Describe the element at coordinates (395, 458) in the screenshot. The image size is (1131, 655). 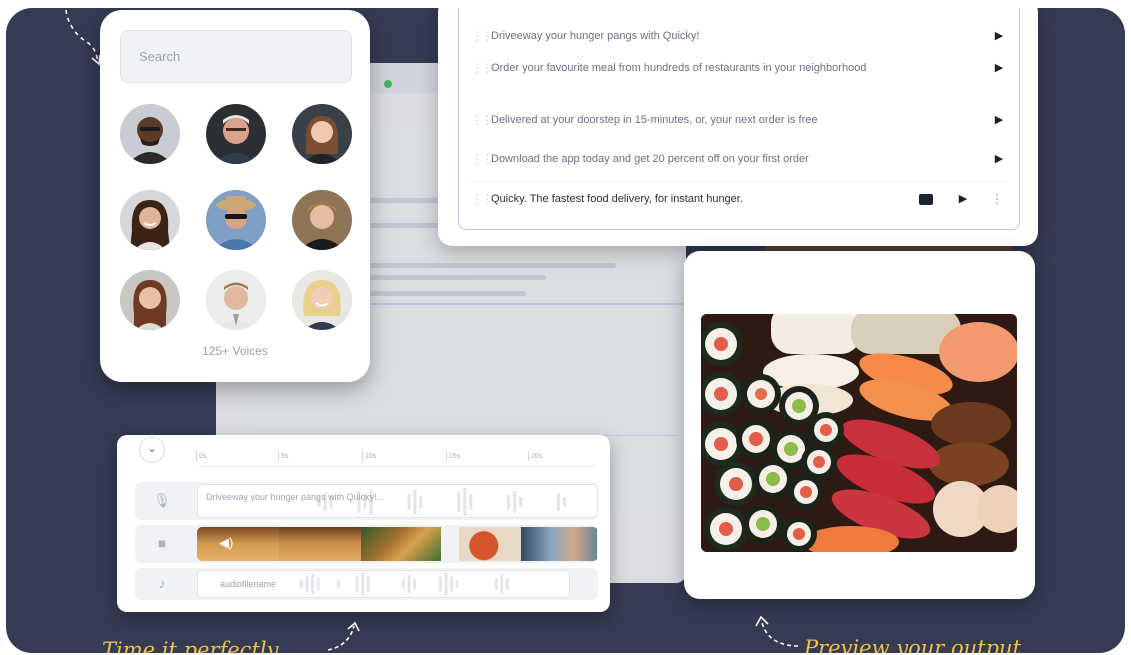
I see `timeline-ruler: 0s 5s 10s 15s 20s` at that location.